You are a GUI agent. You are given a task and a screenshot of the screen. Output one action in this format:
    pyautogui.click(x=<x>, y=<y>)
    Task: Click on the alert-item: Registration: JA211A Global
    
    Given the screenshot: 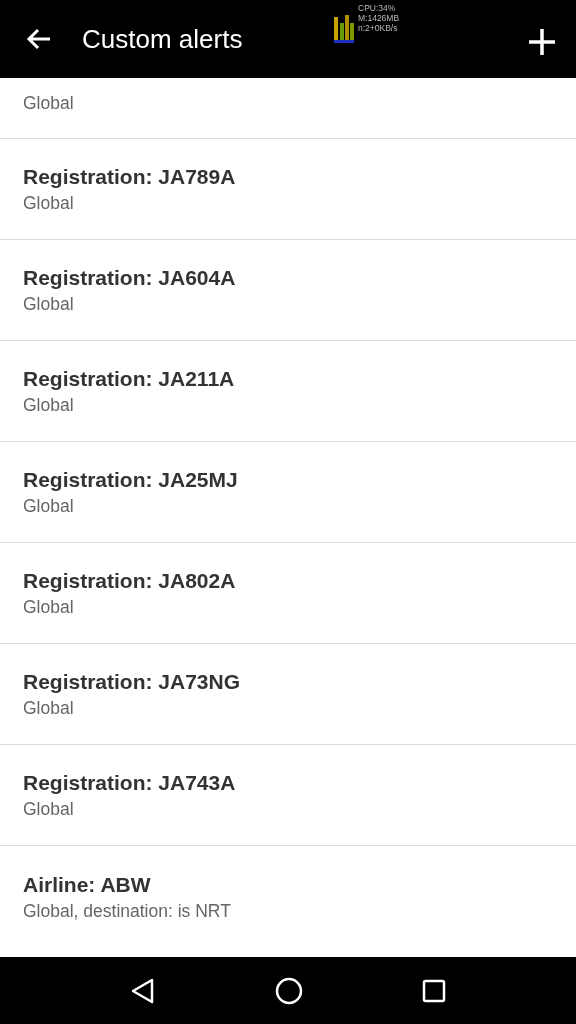 What is the action you would take?
    pyautogui.click(x=288, y=391)
    